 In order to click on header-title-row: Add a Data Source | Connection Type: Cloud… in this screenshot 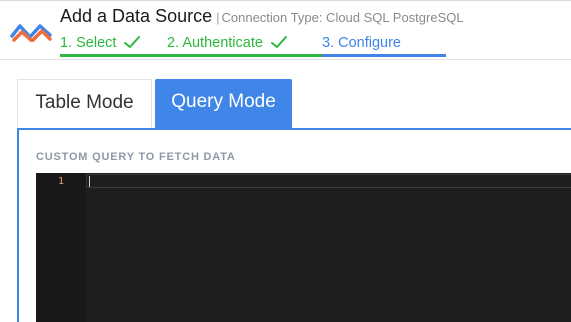, I will do `click(262, 16)`.